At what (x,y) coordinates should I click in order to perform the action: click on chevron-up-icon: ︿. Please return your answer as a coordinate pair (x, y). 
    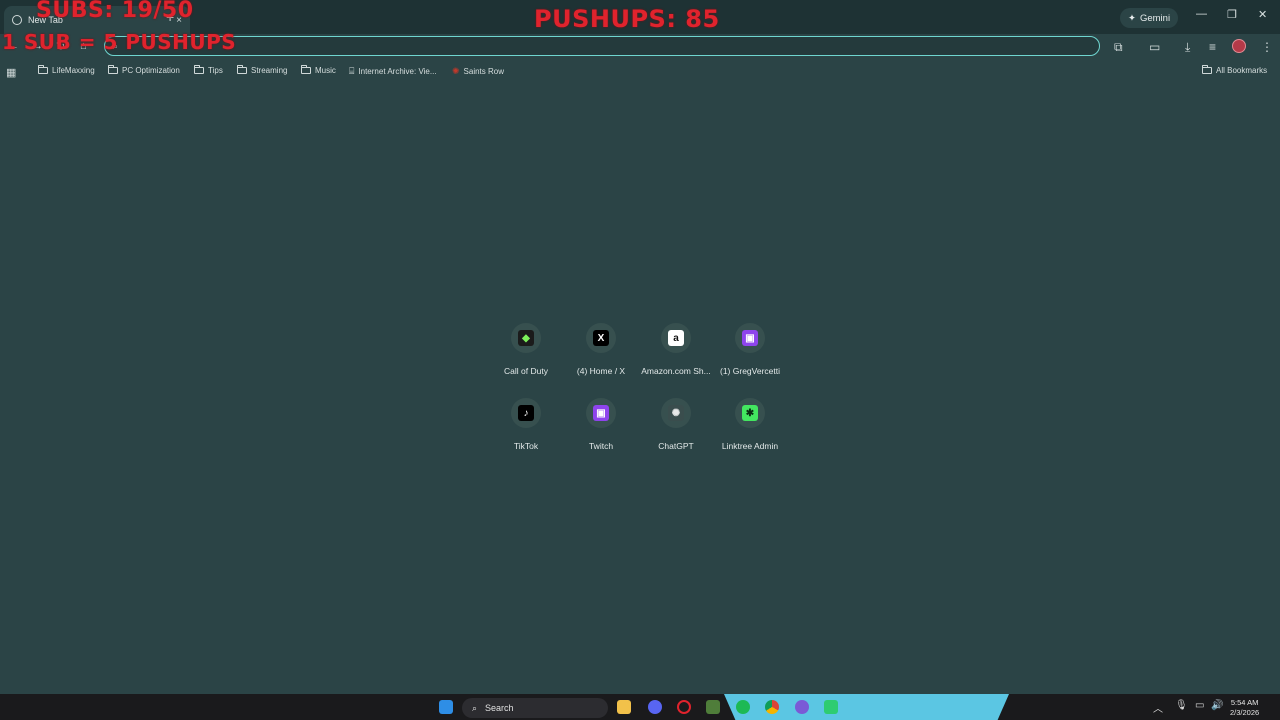
    Looking at the image, I should click on (1158, 707).